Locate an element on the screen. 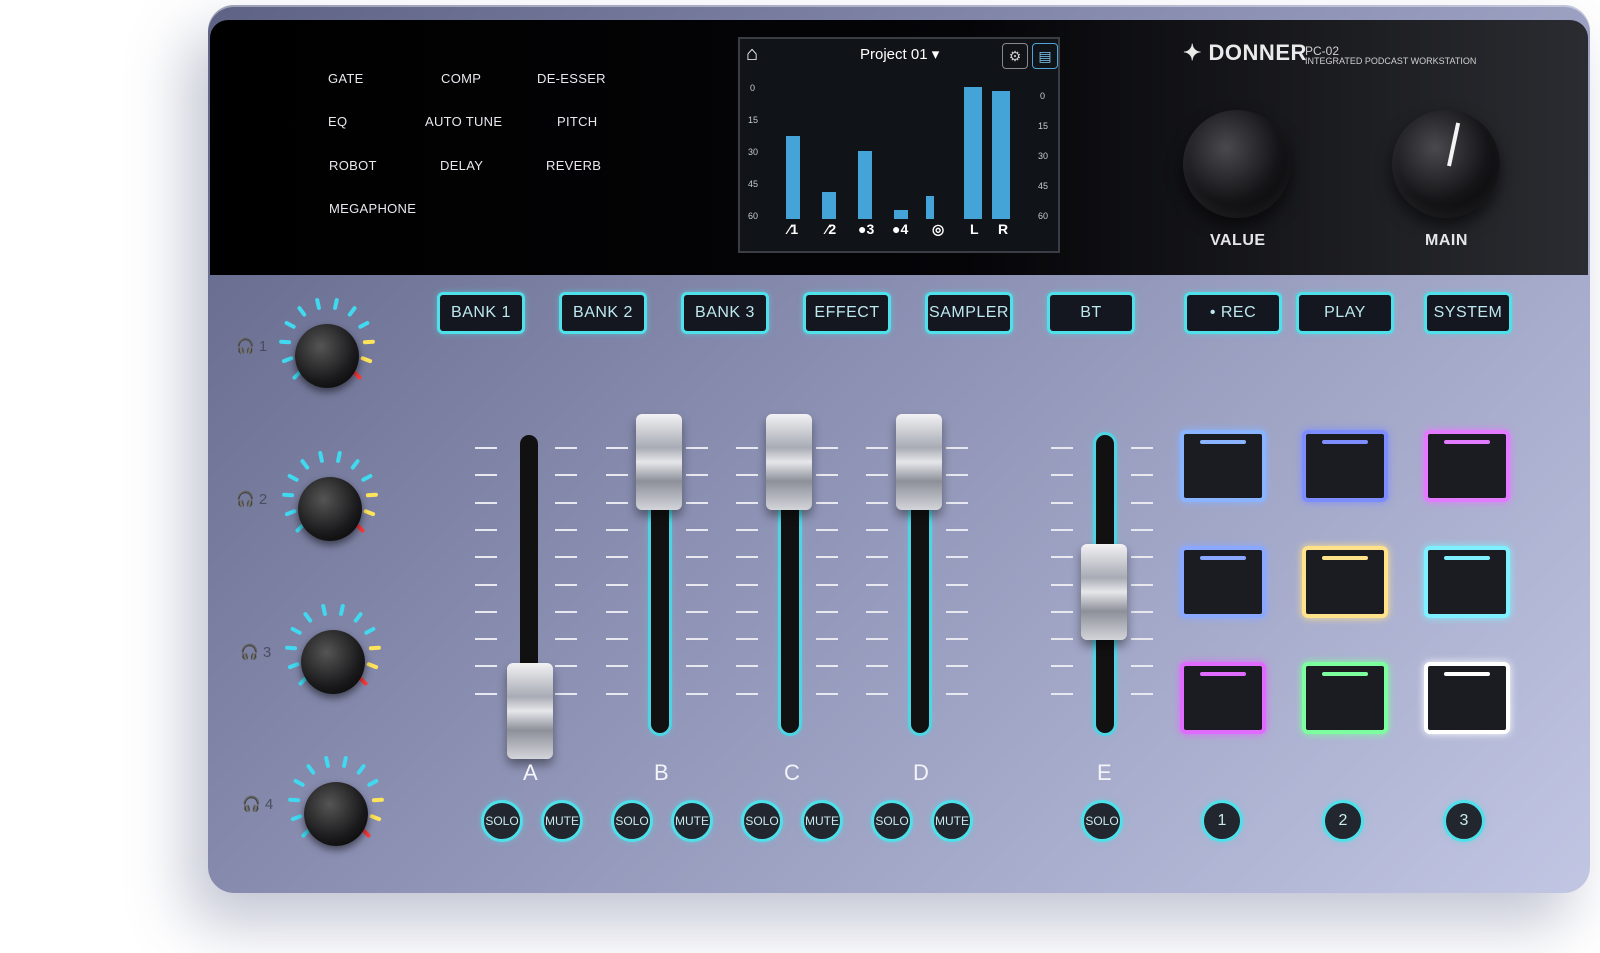 The image size is (1600, 953). rec-button: • REC is located at coordinates (1233, 313).